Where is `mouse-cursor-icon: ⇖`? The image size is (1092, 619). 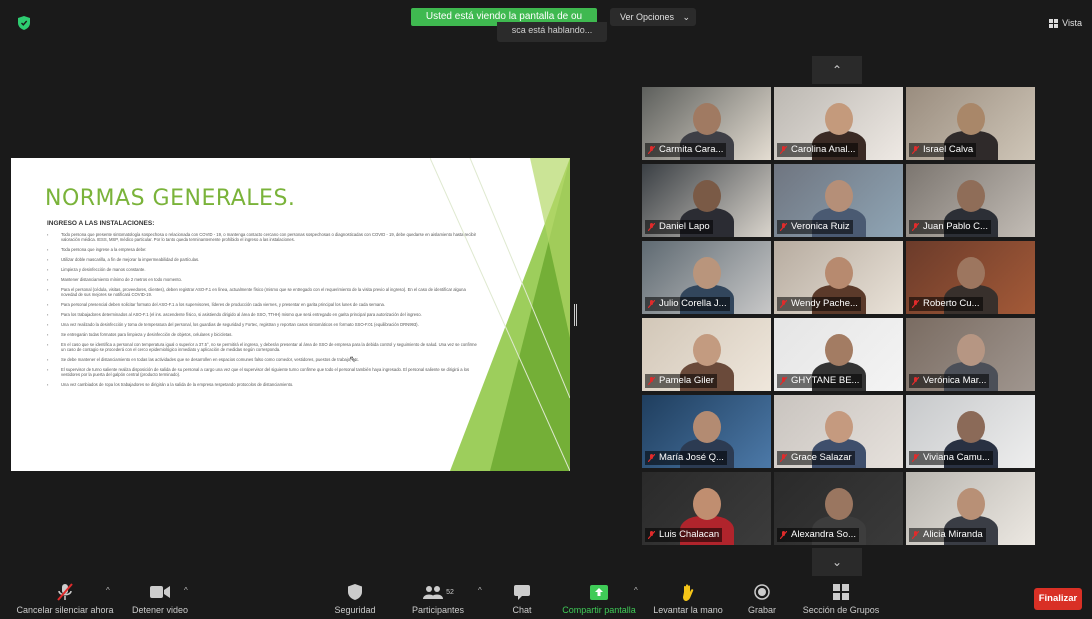
mouse-cursor-icon: ⇖ is located at coordinates (353, 359).